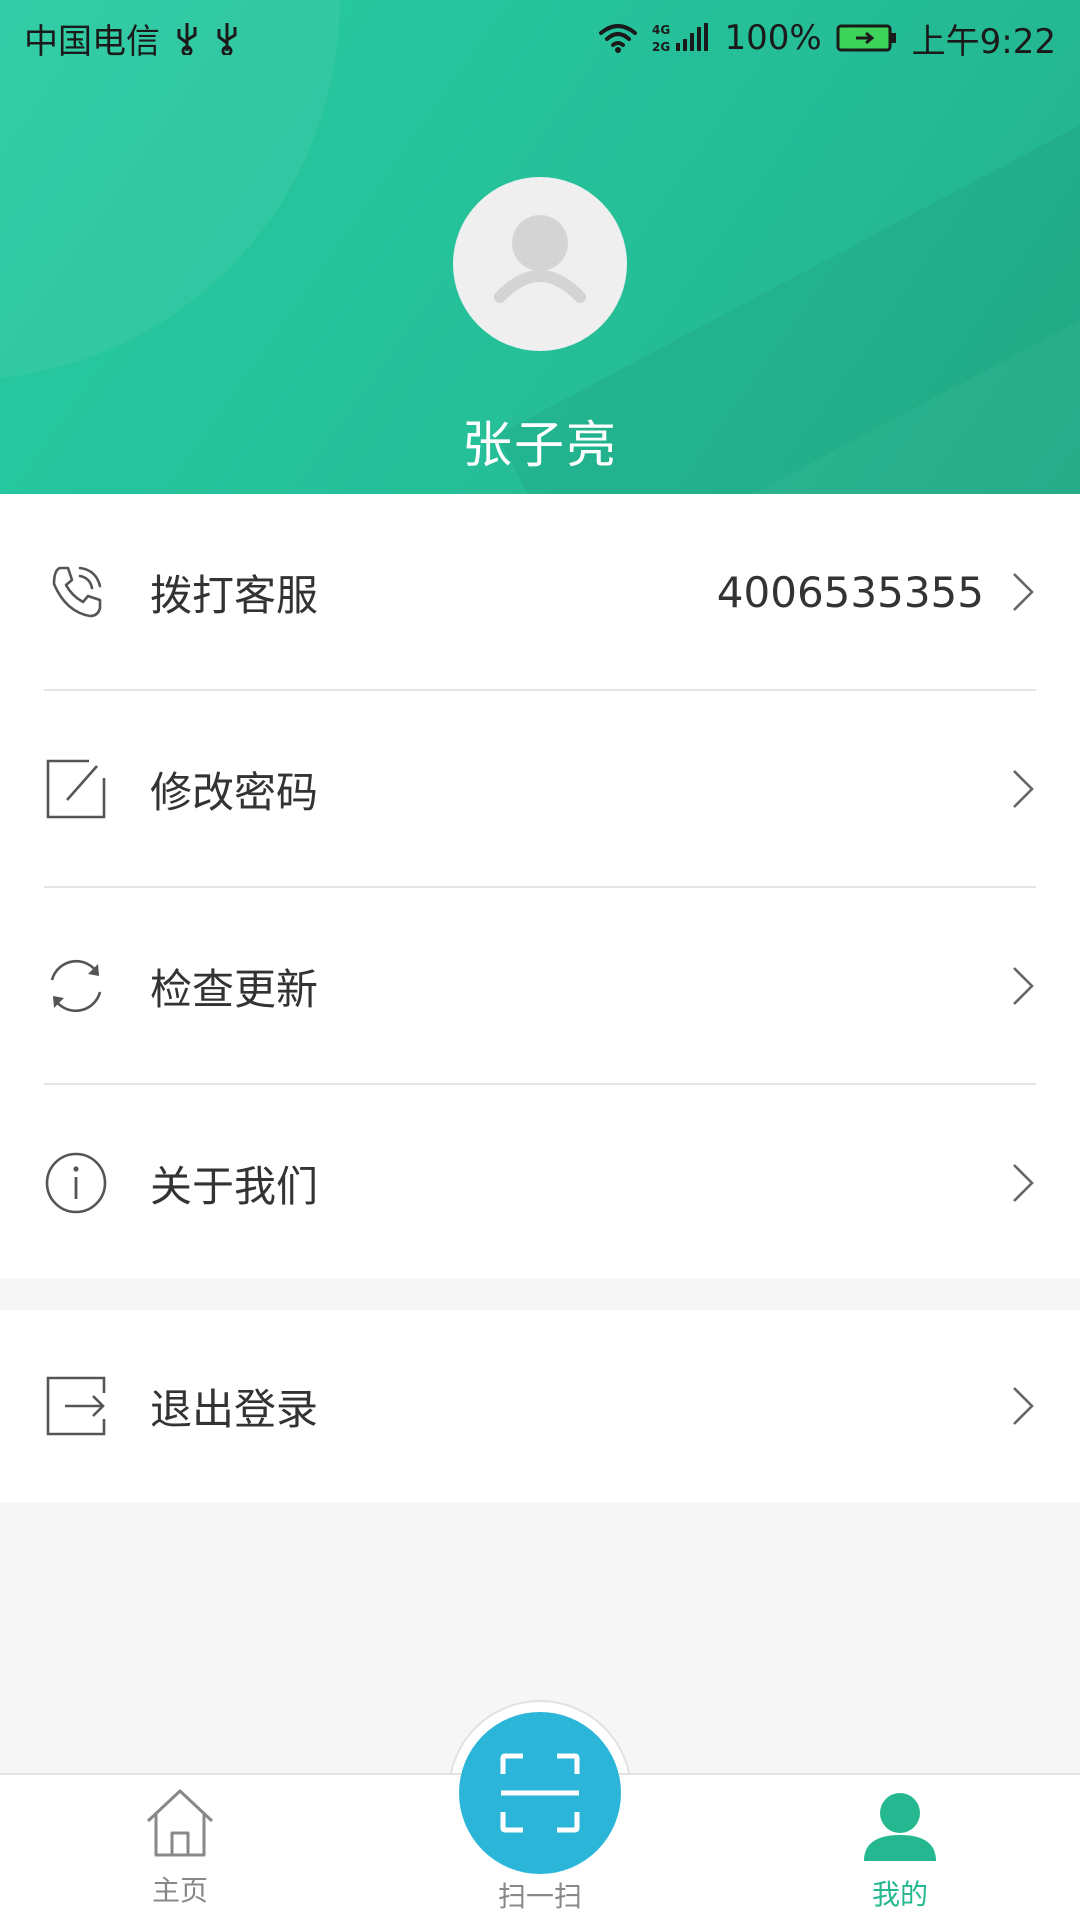 Image resolution: width=1080 pixels, height=1920 pixels. Describe the element at coordinates (850, 592) in the screenshot. I see `service-phone-number: 4006535355` at that location.